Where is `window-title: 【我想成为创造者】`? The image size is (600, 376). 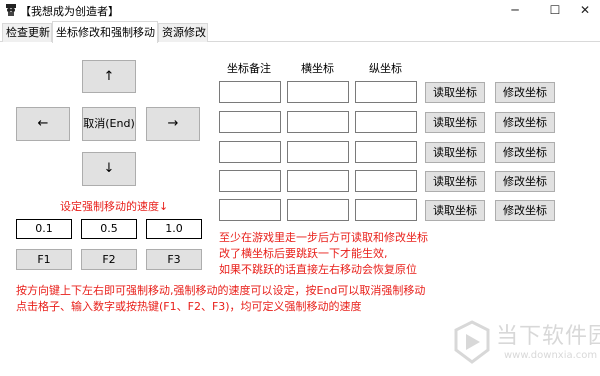 window-title: 【我想成为创造者】 is located at coordinates (69, 11).